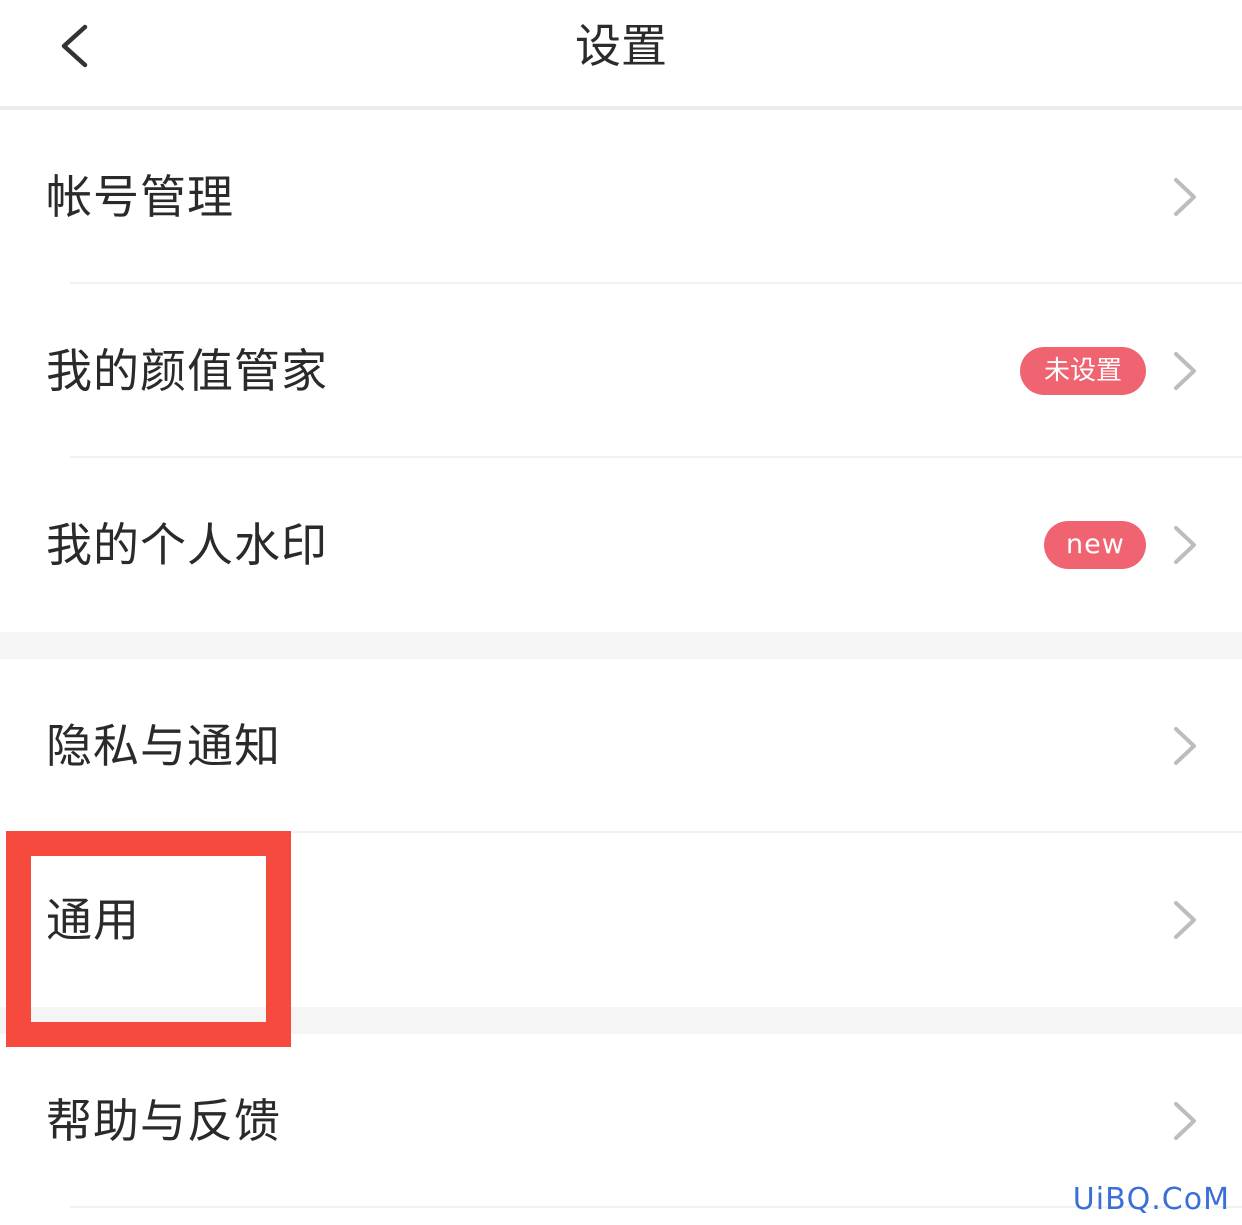  Describe the element at coordinates (1083, 371) in the screenshot. I see `status-badge-unset: 未设置` at that location.